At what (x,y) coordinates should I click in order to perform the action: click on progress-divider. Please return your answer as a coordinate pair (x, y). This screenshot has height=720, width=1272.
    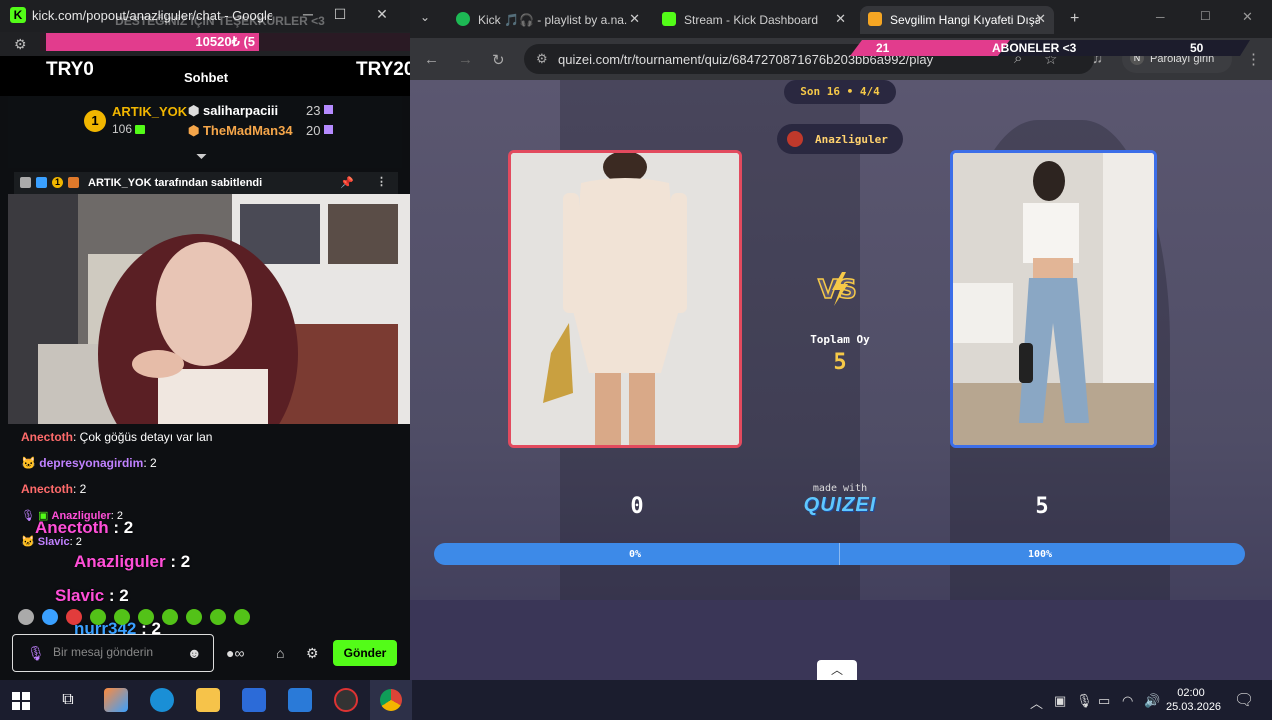
    Looking at the image, I should click on (839, 554).